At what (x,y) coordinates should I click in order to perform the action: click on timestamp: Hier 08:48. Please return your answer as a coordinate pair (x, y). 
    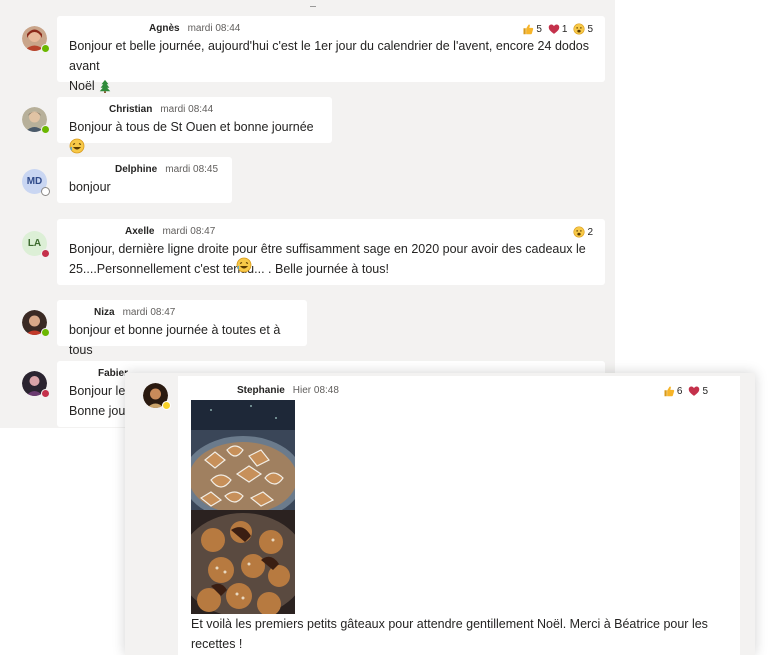
    Looking at the image, I should click on (315, 390).